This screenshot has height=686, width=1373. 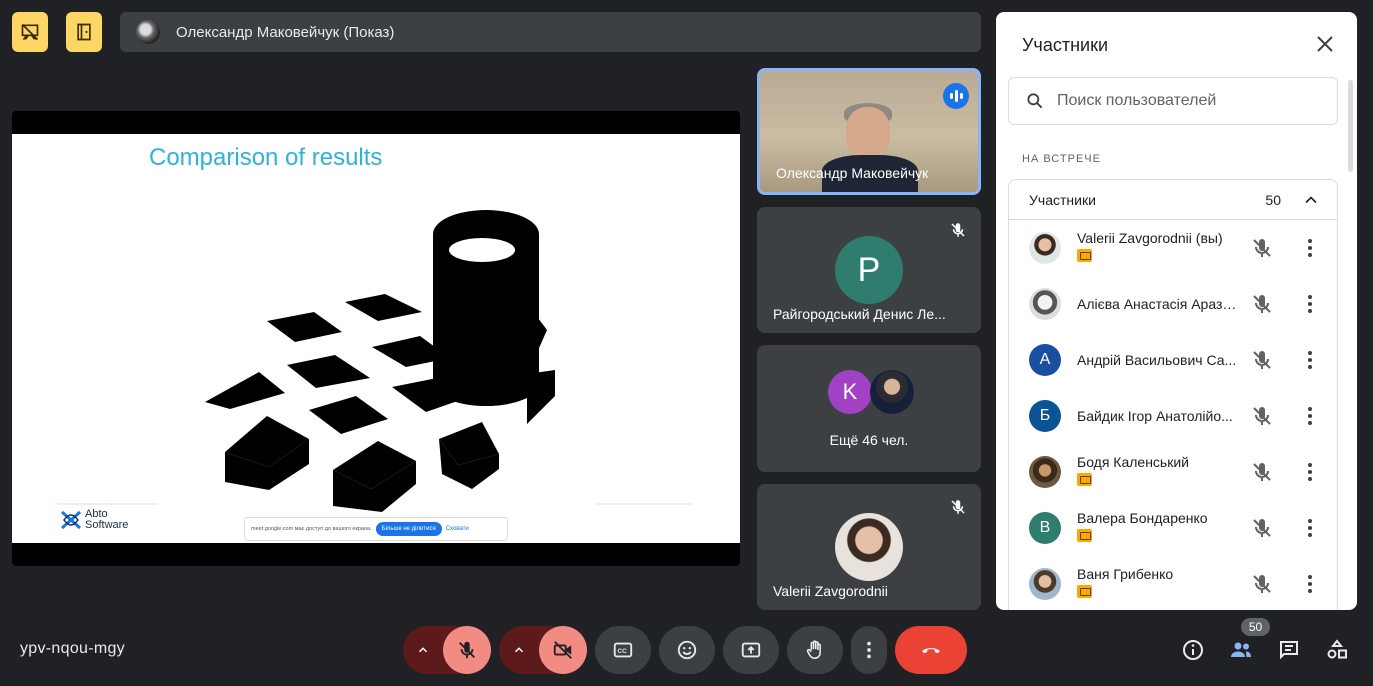 I want to click on toggle-mic-button, so click(x=467, y=650).